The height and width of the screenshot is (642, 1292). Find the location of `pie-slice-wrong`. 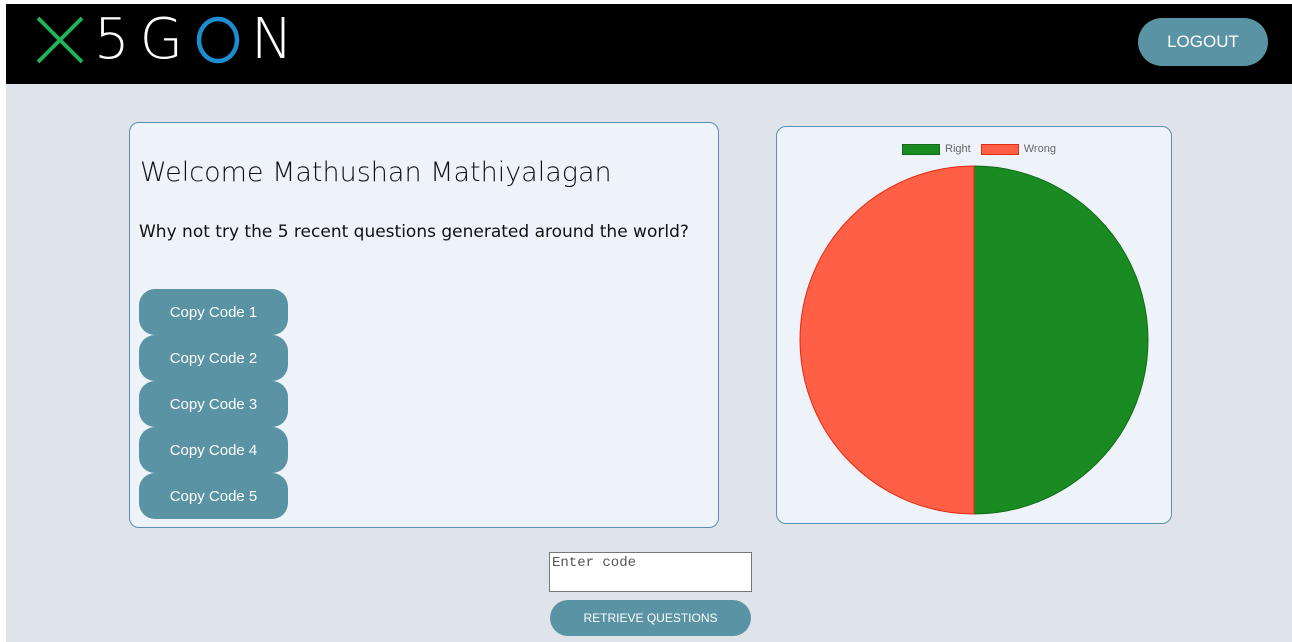

pie-slice-wrong is located at coordinates (887, 340).